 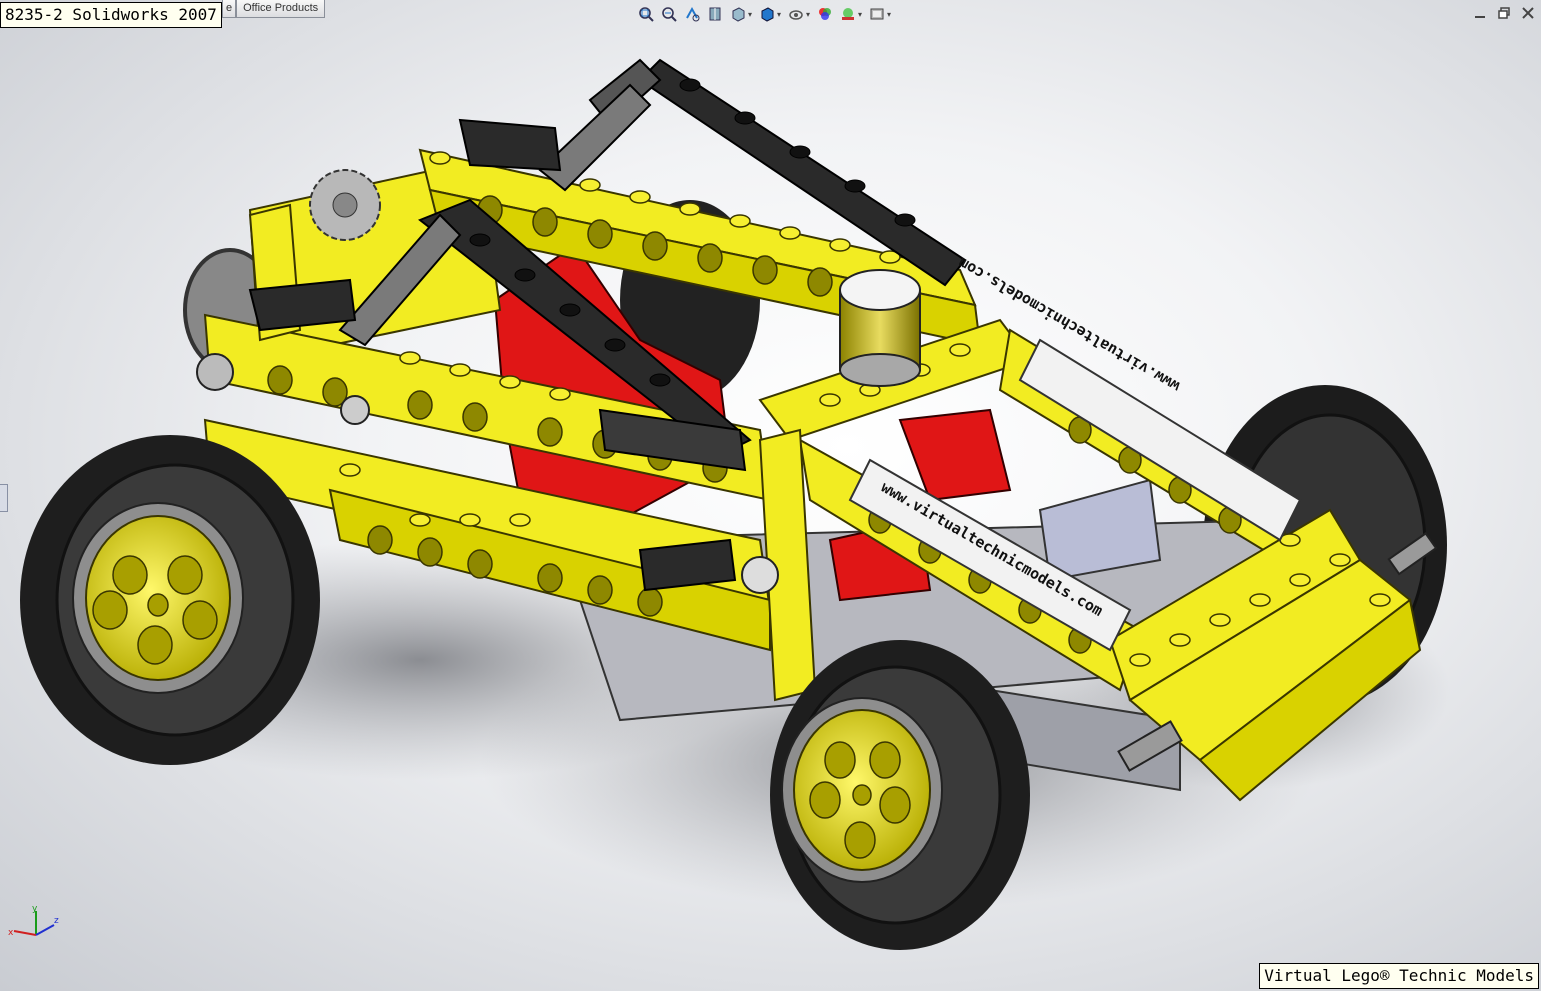 I want to click on zoom-area-icon, so click(x=669, y=14).